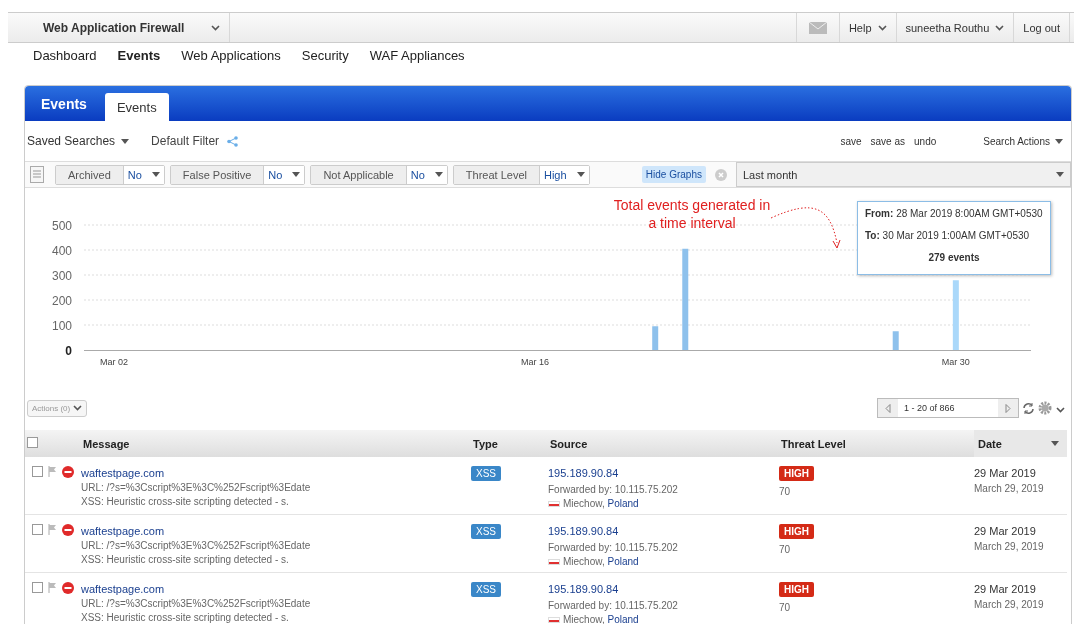  I want to click on y-axis-label: 200, so click(61, 301).